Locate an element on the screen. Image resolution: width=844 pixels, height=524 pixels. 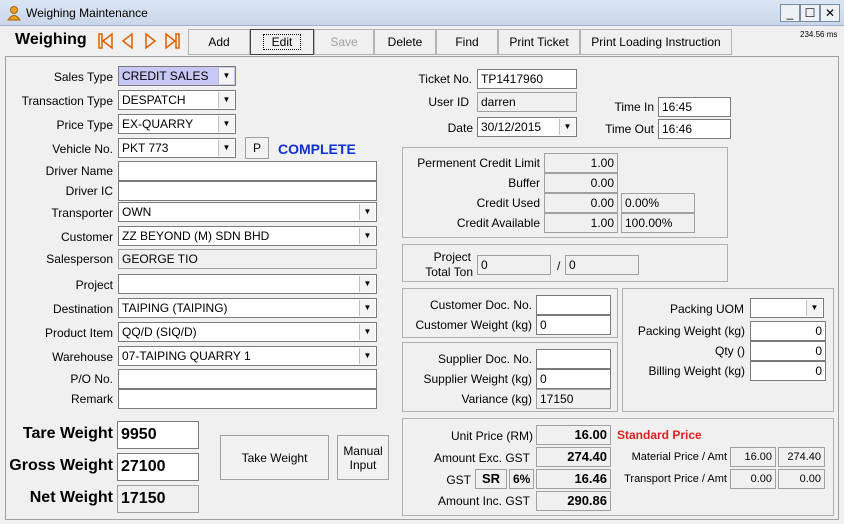
price-type-select: EX-QUARRY ▼ is located at coordinates (177, 124).